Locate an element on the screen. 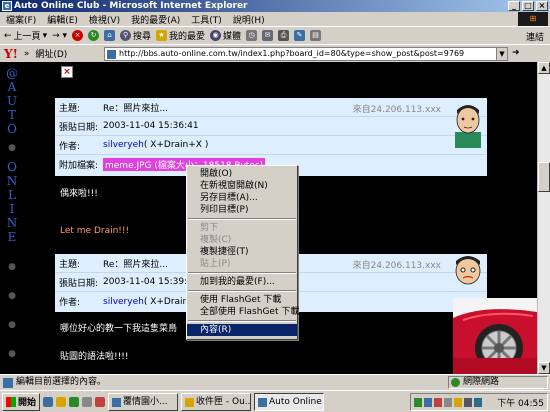 The image size is (550, 412). windows-flag-icon is located at coordinates (11, 401).